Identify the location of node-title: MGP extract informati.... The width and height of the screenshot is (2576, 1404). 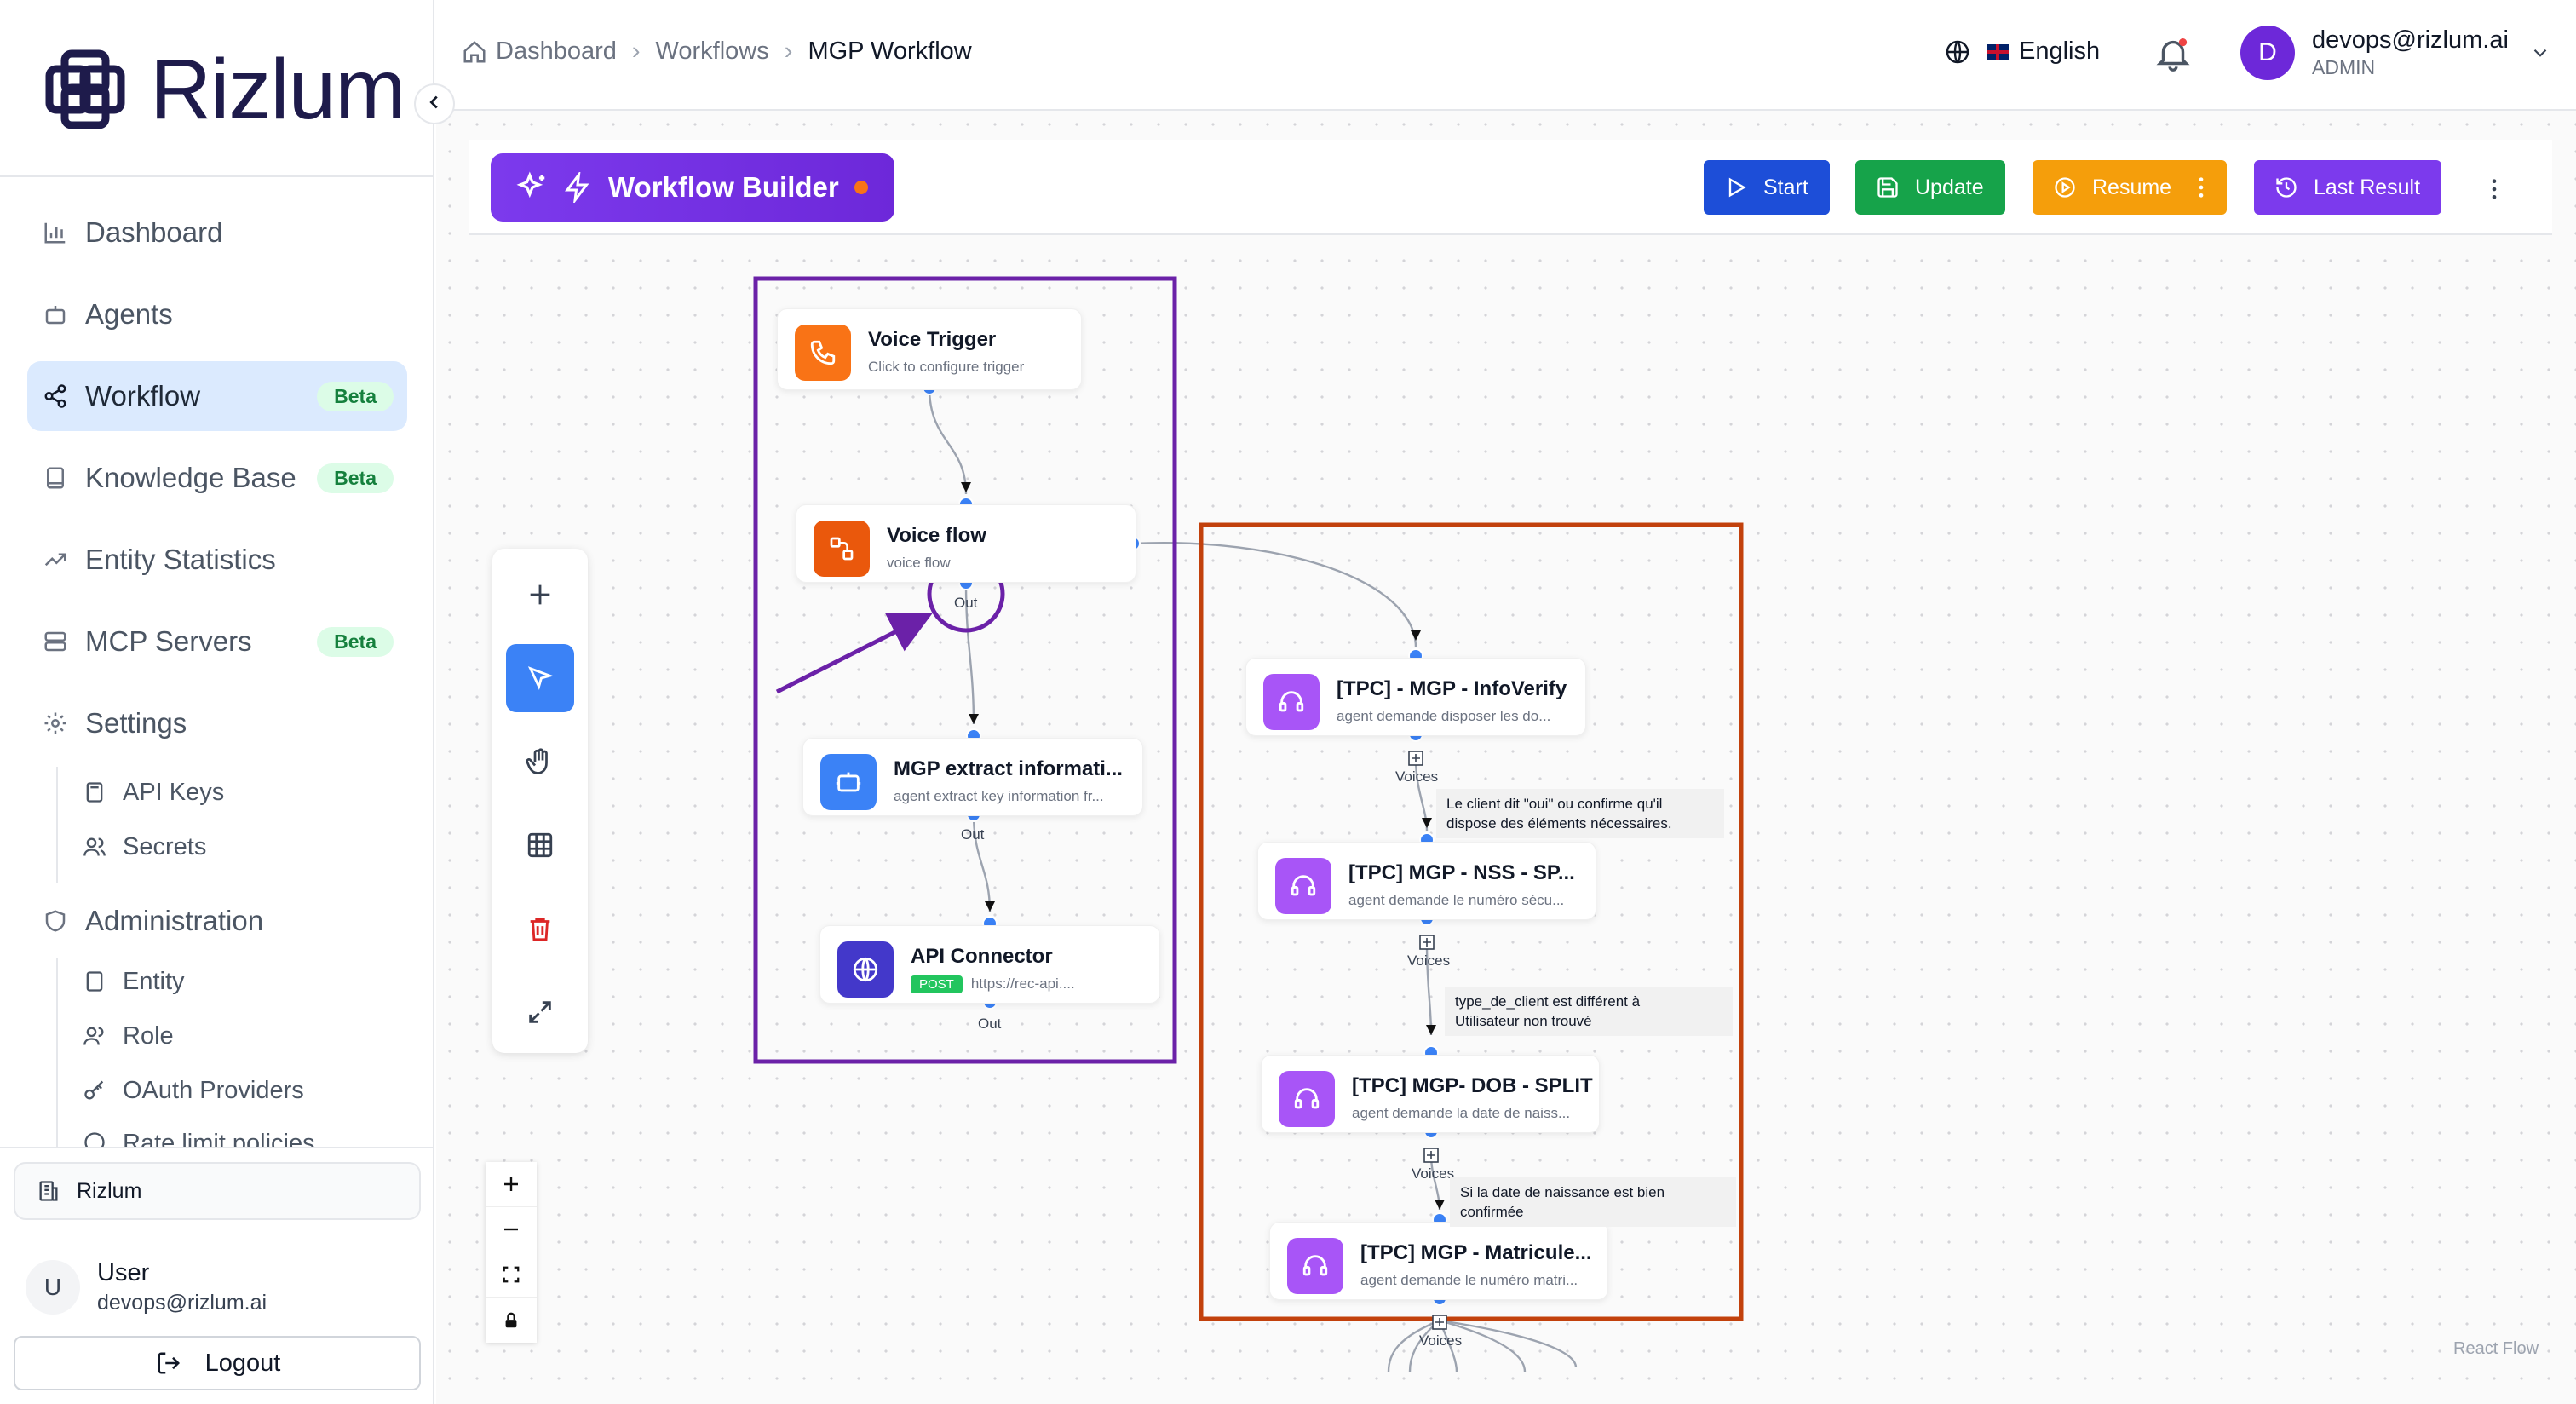
(1009, 768).